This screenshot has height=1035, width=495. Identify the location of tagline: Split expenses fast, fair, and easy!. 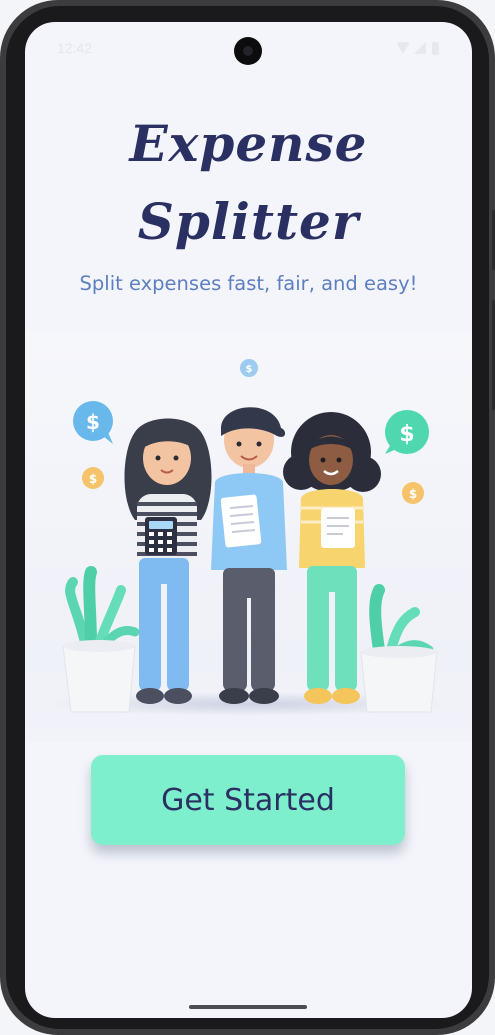
(248, 283).